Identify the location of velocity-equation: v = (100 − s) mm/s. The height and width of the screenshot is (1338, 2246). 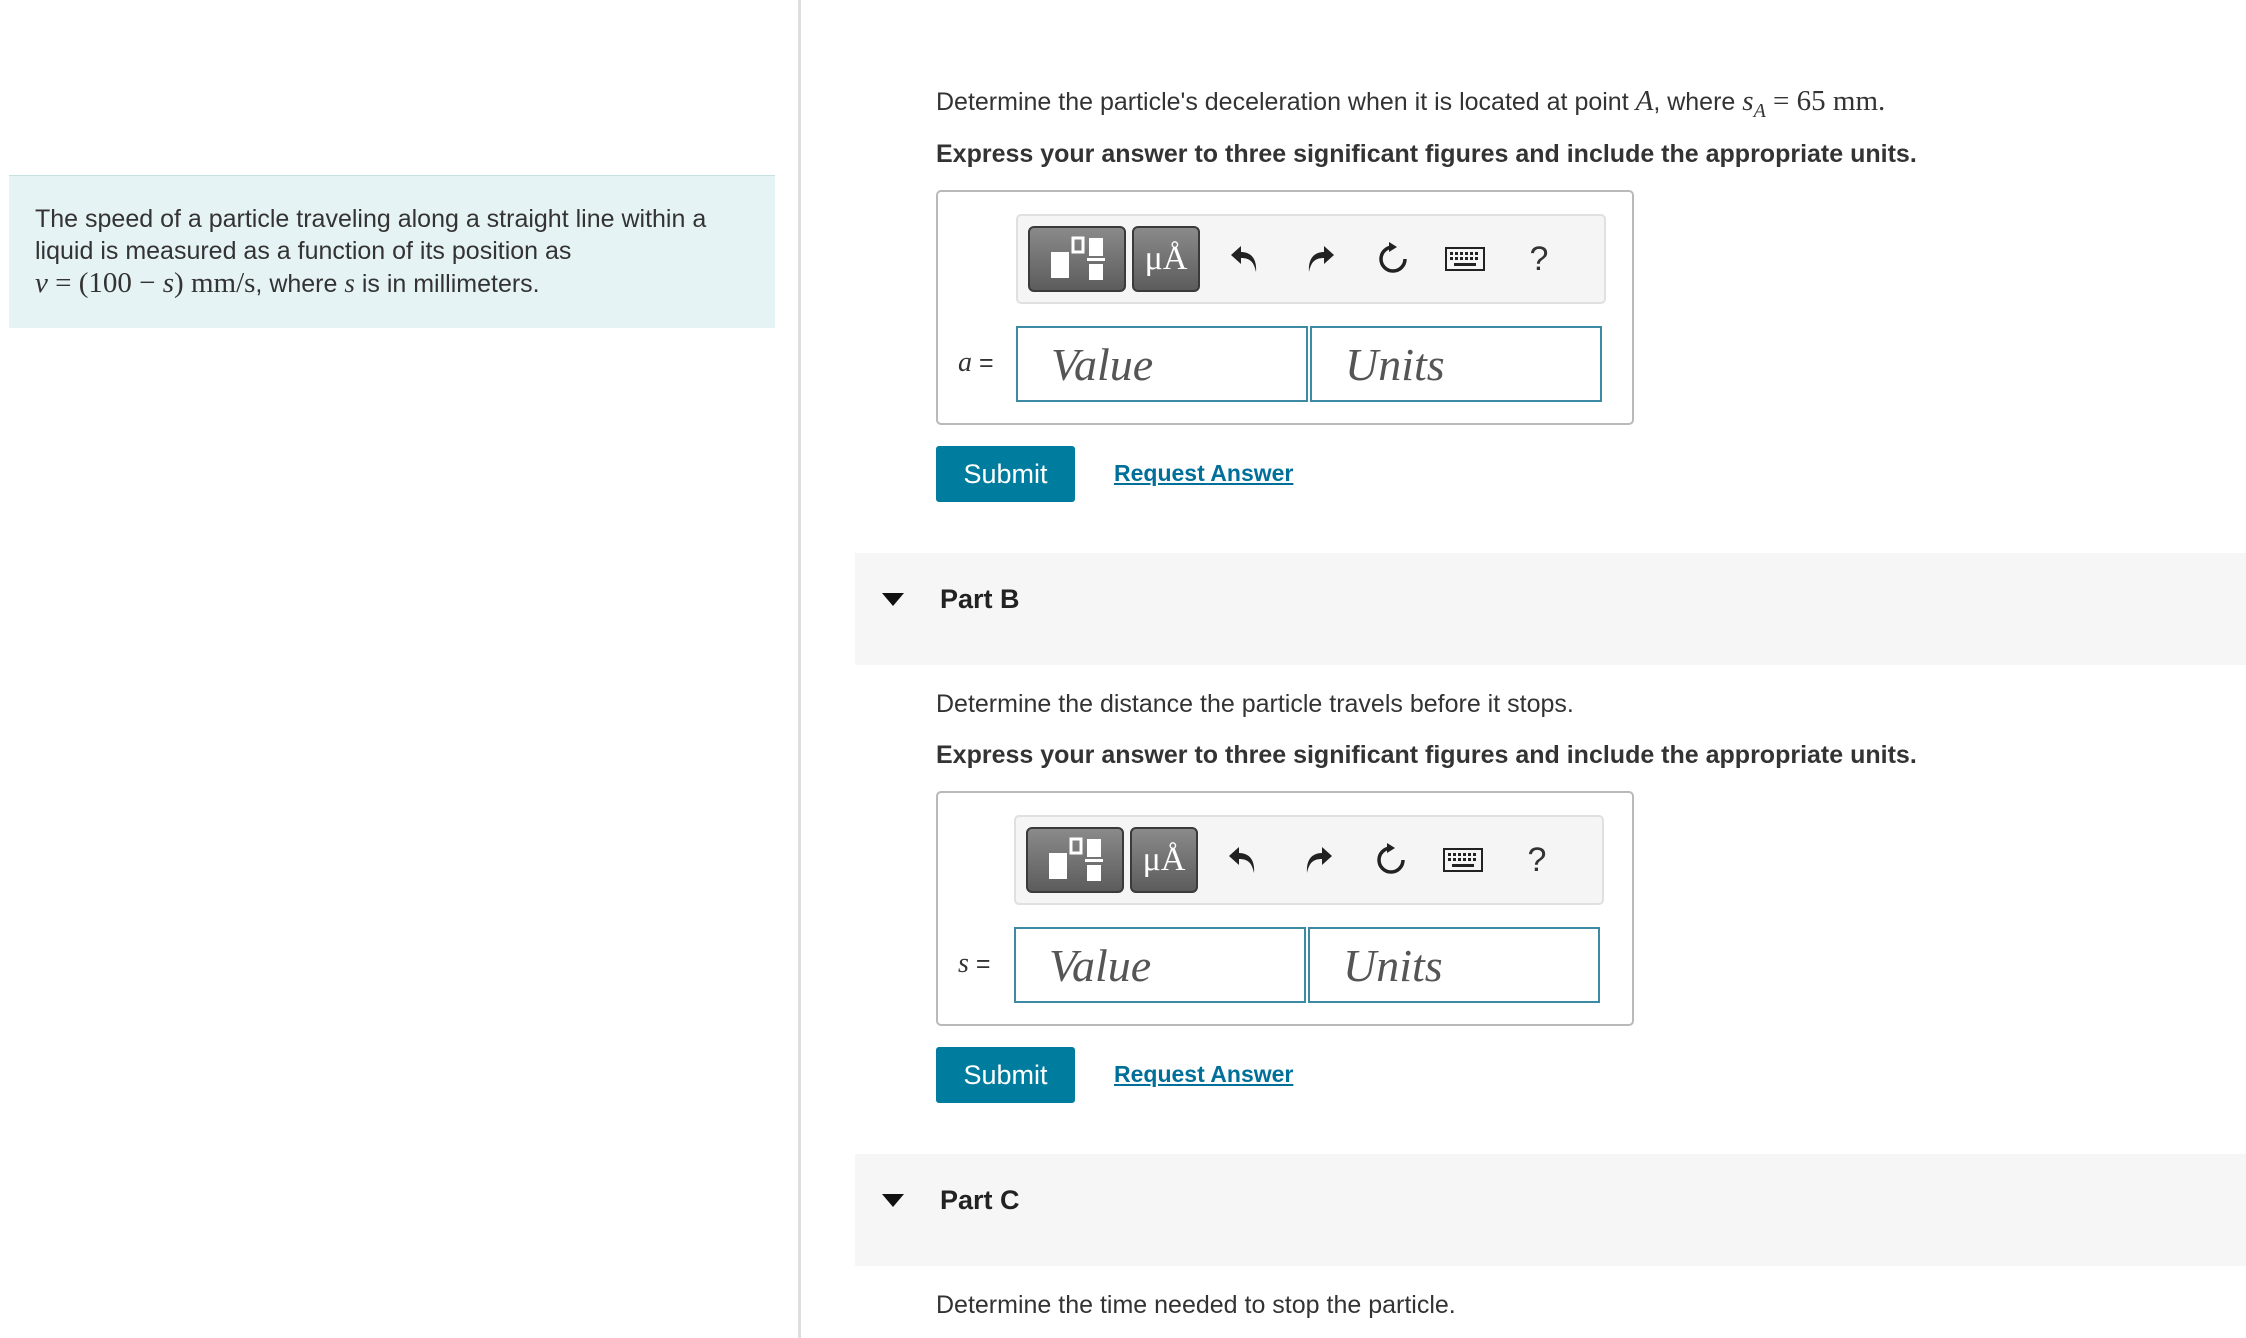
(145, 283).